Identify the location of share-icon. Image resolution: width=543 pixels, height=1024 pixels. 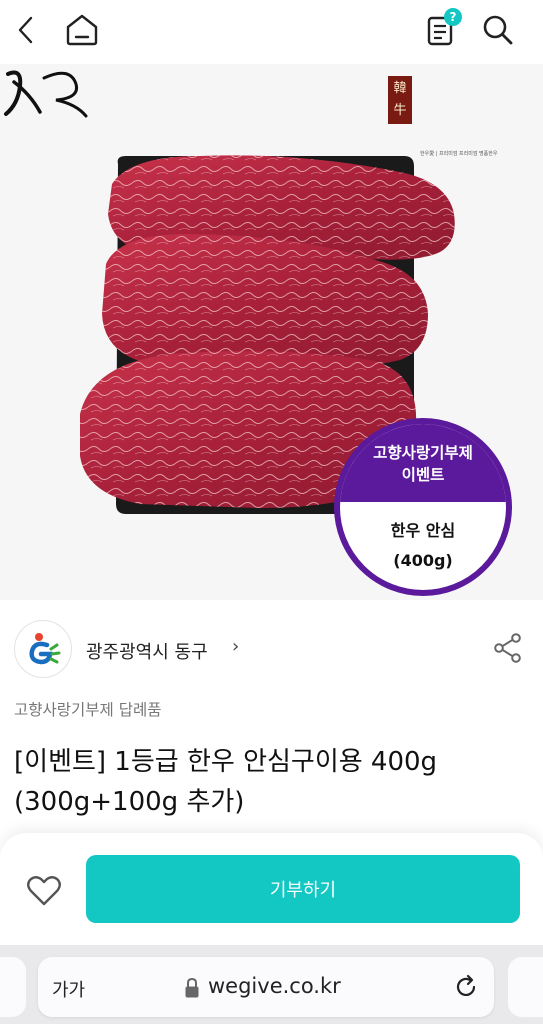
(507, 648).